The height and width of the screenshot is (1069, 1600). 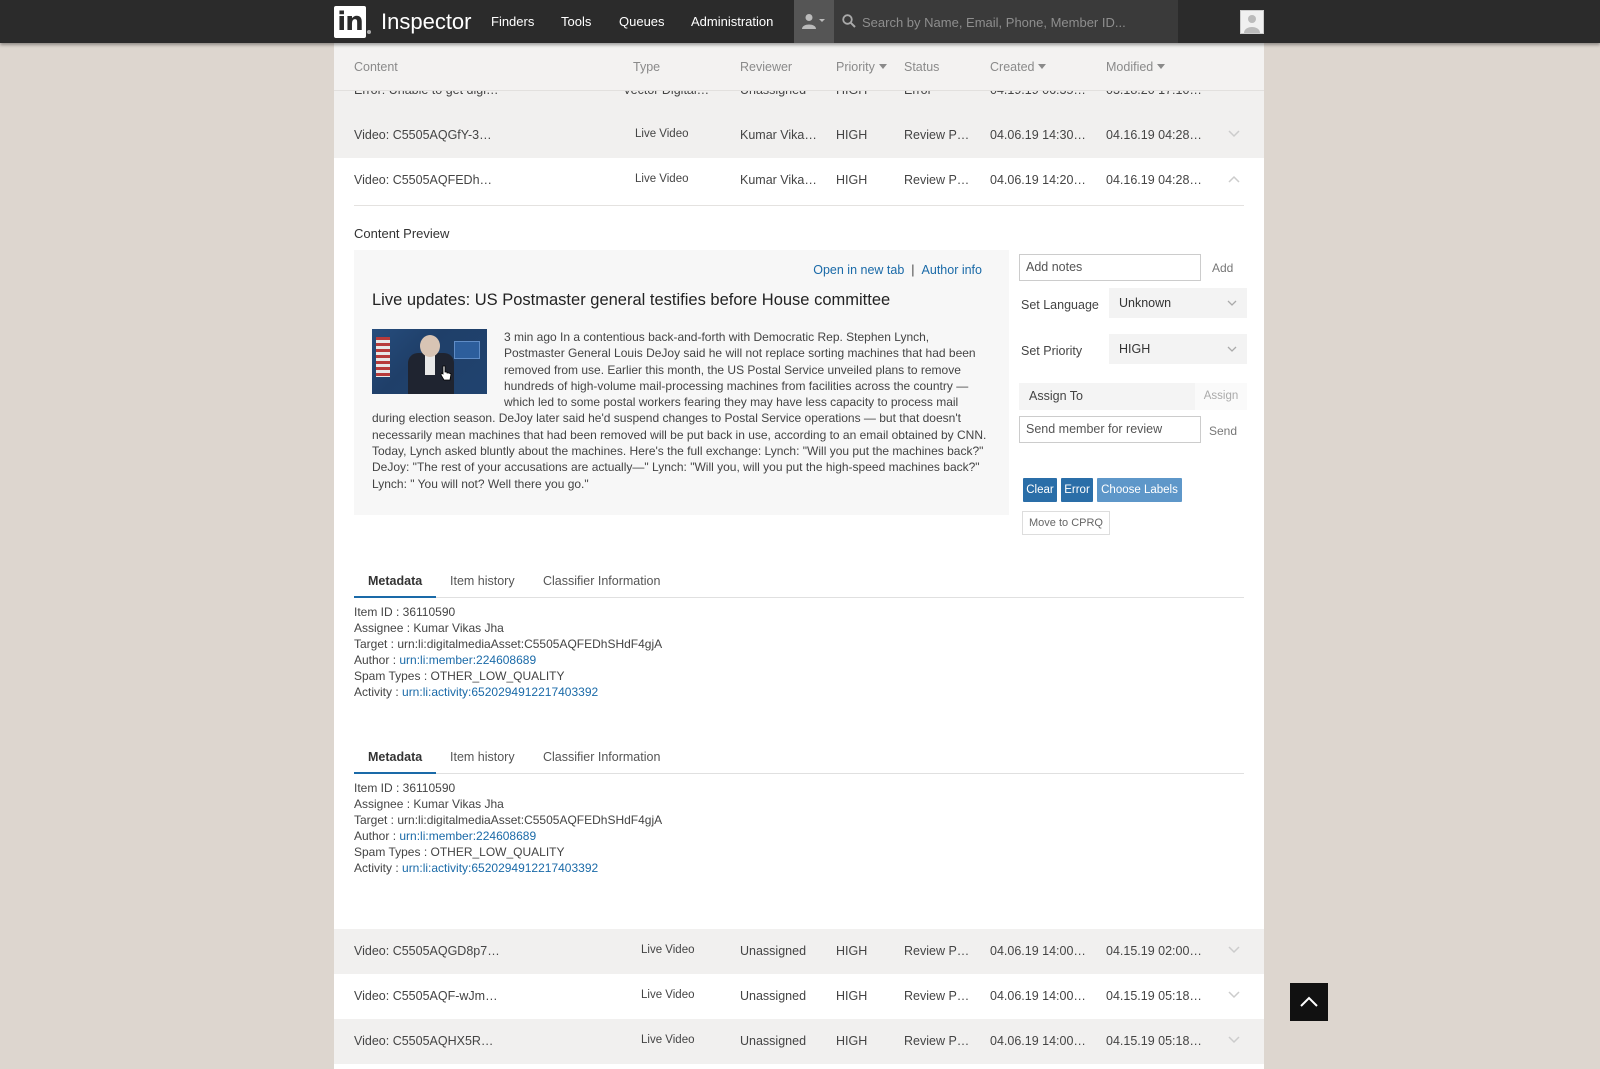 I want to click on set-language-label: Set Language, so click(x=1060, y=305).